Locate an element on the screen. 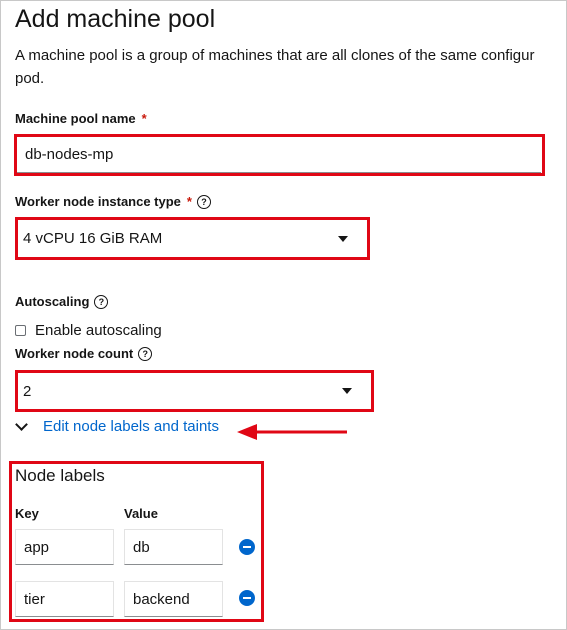 Image resolution: width=567 pixels, height=630 pixels. description-line-2: pod. is located at coordinates (30, 78).